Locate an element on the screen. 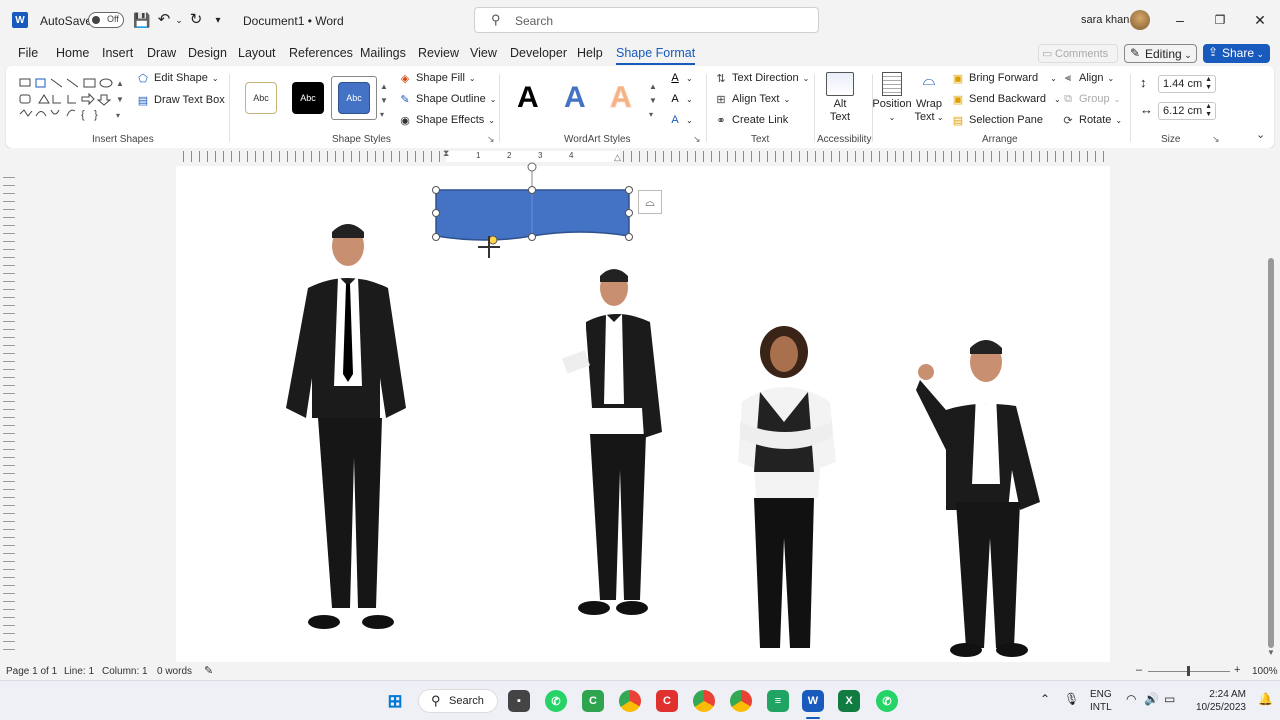 The image size is (1280, 720). chrome-profile-icon is located at coordinates (704, 701).